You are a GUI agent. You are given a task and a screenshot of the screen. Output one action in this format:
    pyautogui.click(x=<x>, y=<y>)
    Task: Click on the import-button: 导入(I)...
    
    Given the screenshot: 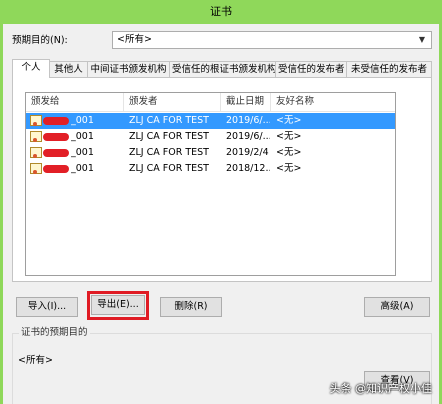 What is the action you would take?
    pyautogui.click(x=47, y=307)
    